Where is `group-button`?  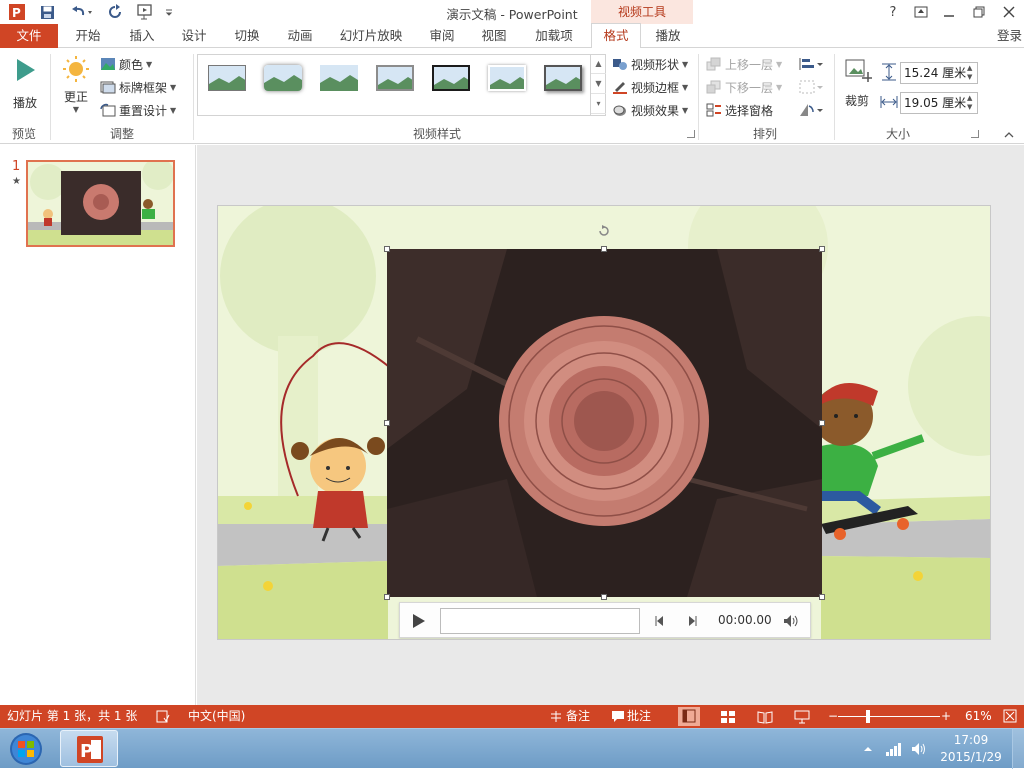
group-button is located at coordinates (811, 87).